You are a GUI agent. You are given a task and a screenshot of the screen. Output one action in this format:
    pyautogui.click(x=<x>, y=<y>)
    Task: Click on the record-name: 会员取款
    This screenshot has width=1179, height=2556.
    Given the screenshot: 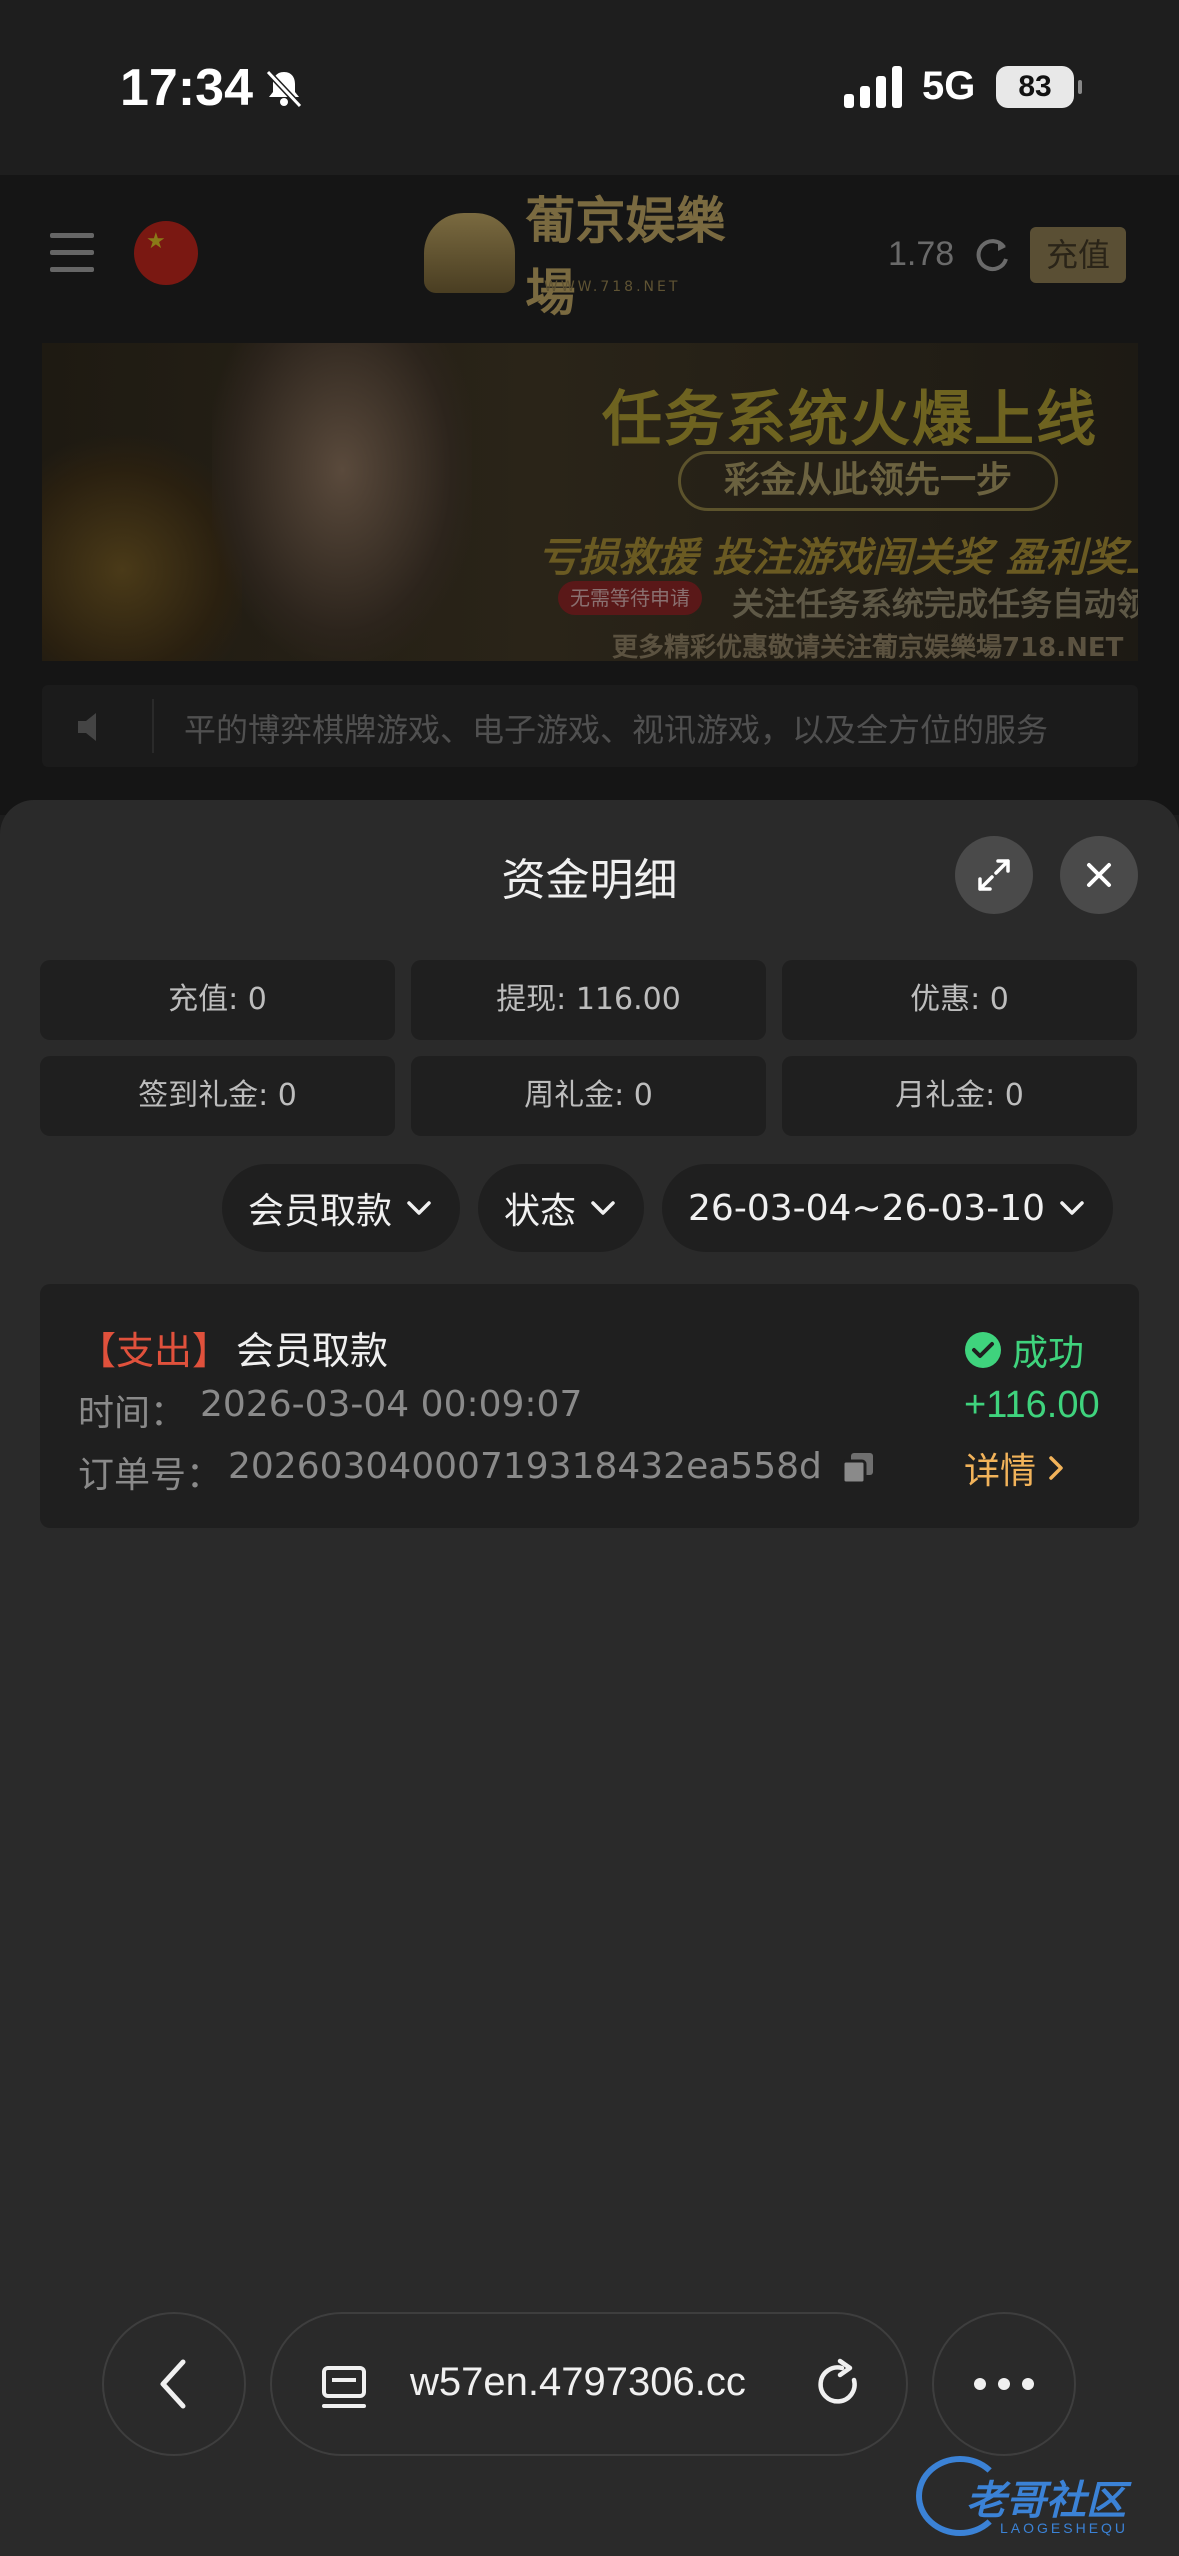 What is the action you would take?
    pyautogui.click(x=312, y=1351)
    